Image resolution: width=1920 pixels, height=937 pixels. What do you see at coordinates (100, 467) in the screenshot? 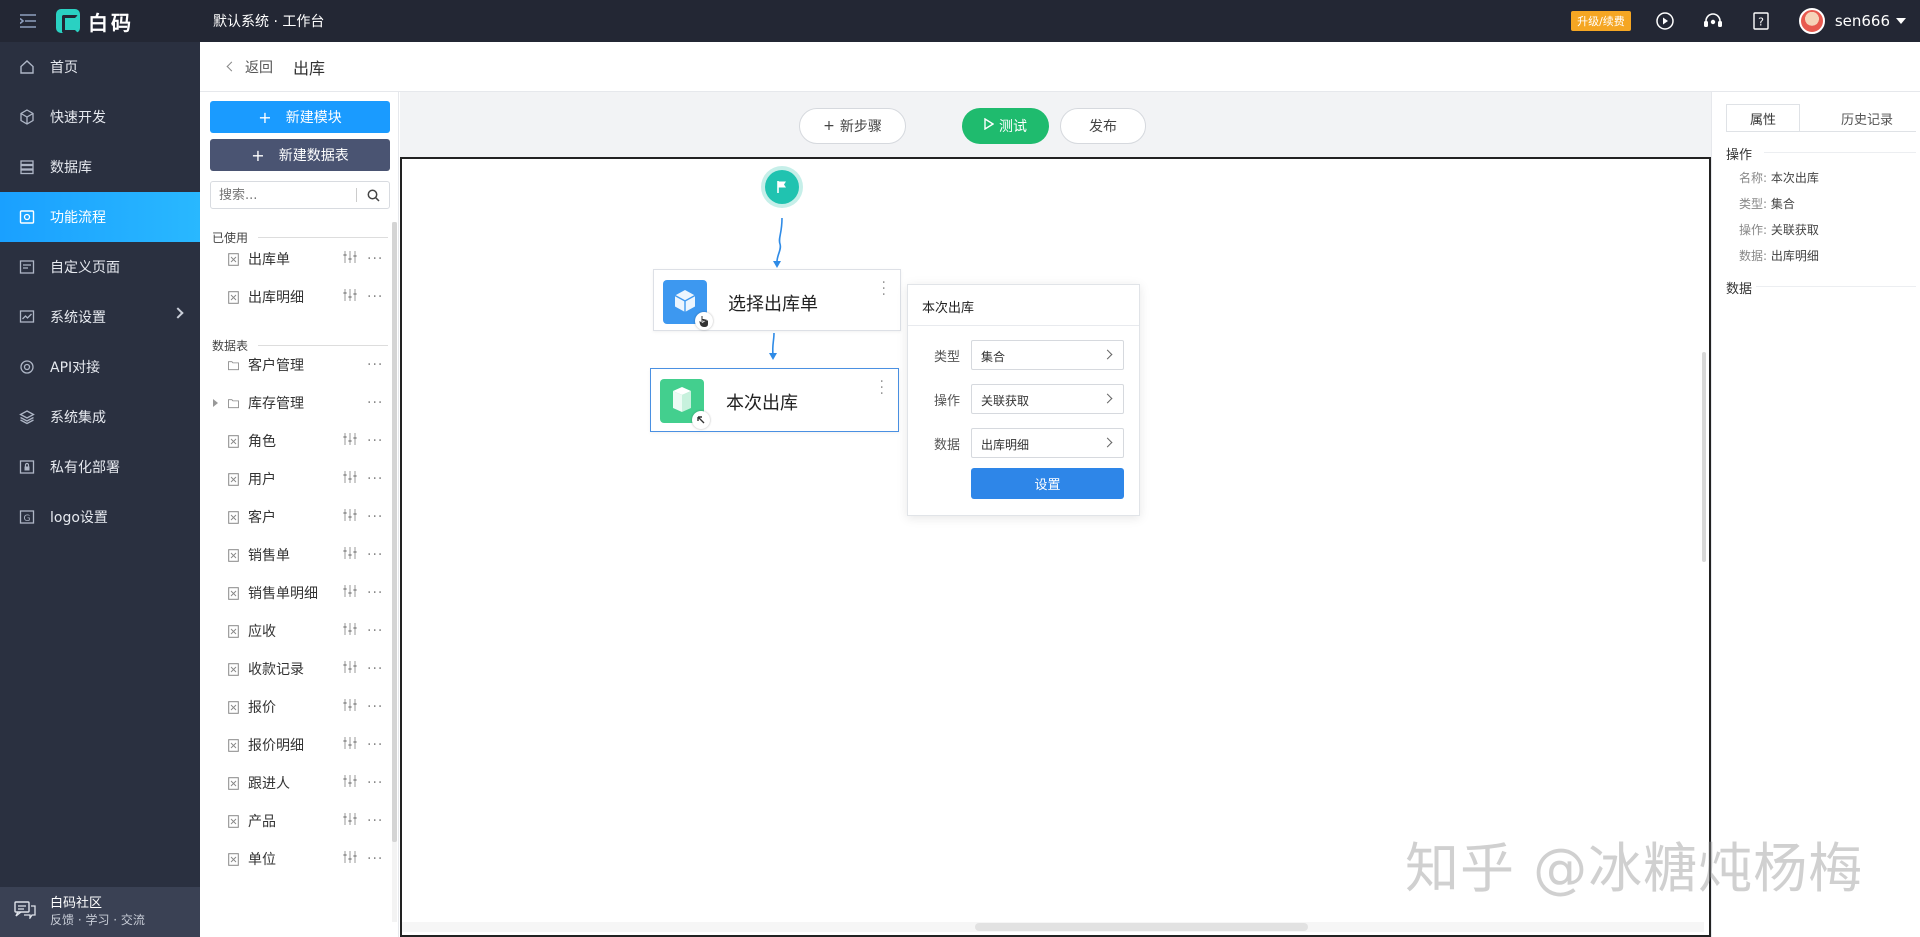
I see `sidebar-item-private-deploy: 私有化部署` at bounding box center [100, 467].